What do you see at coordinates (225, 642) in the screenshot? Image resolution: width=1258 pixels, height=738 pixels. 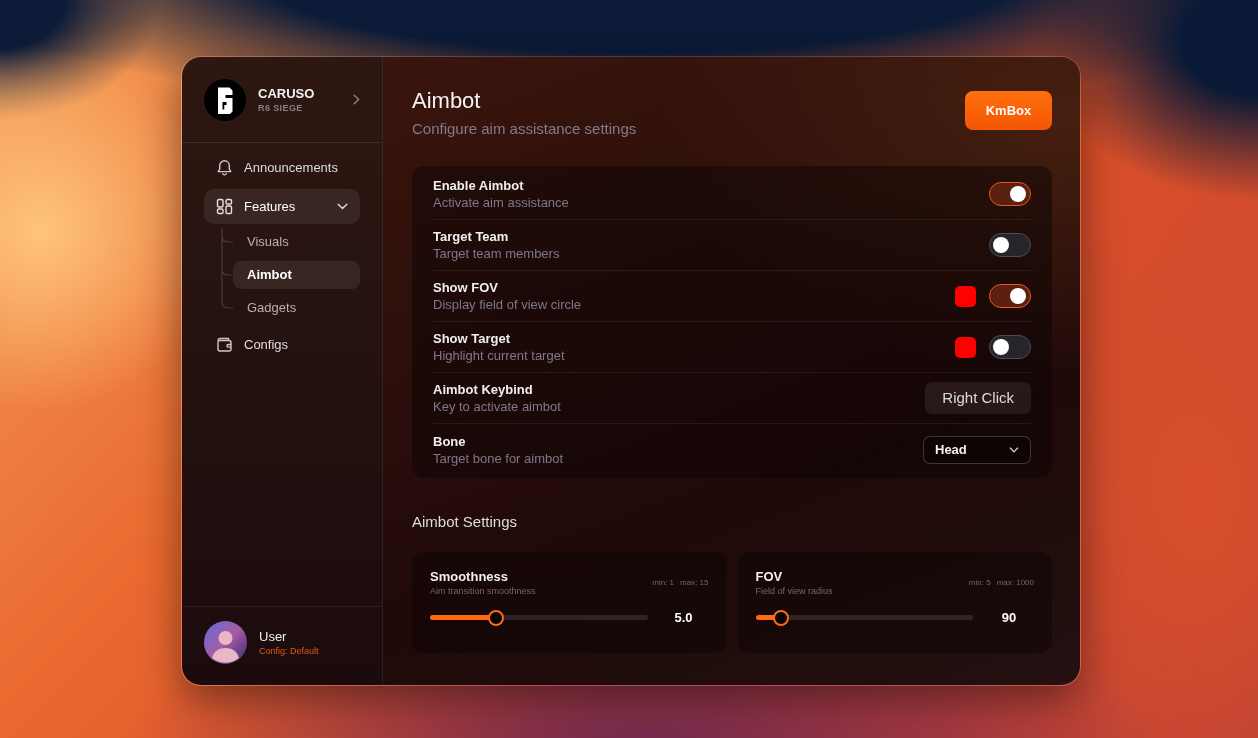 I see `avatar-icon` at bounding box center [225, 642].